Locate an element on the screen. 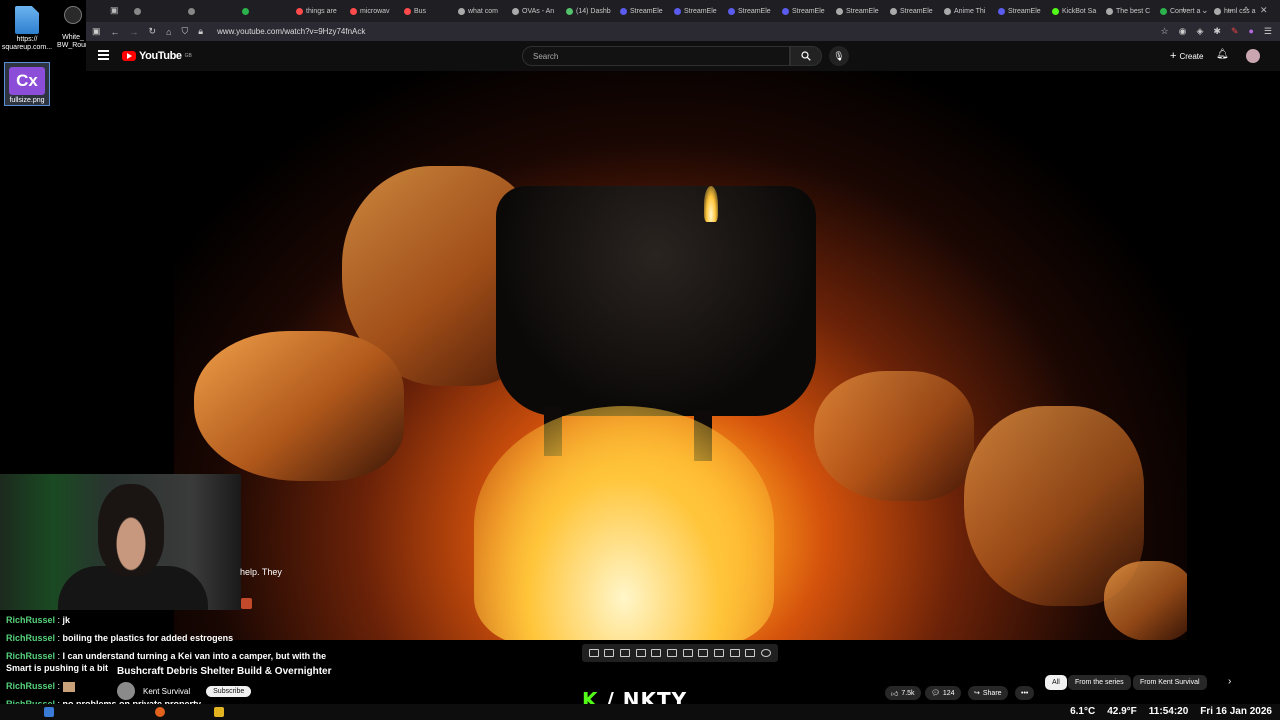 The height and width of the screenshot is (720, 1280). comments-button: 💬︎ 124 is located at coordinates (943, 693).